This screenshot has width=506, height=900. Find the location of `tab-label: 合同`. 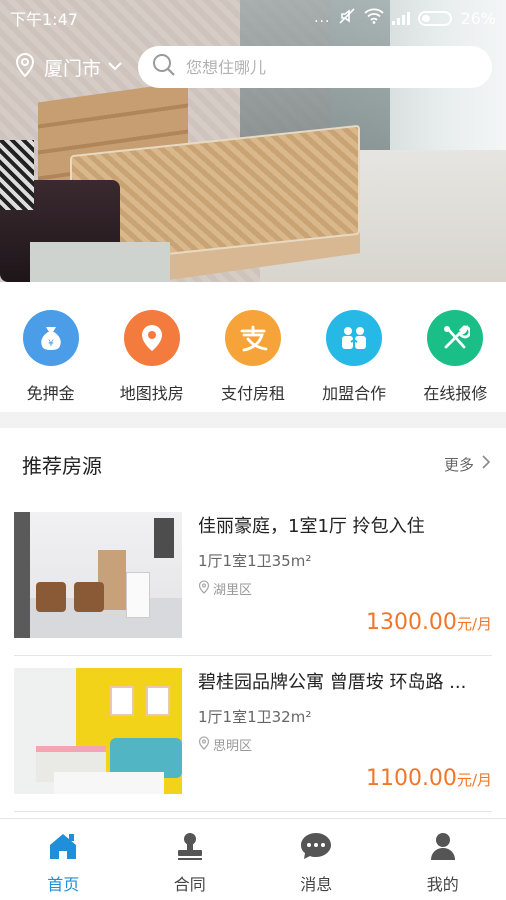

tab-label: 合同 is located at coordinates (189, 884).